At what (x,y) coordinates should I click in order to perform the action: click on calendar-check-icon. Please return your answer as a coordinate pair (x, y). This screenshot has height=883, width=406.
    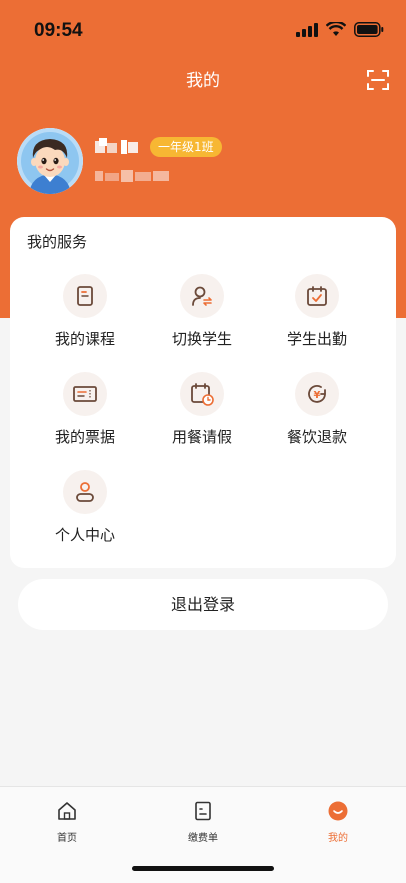
    Looking at the image, I should click on (317, 296).